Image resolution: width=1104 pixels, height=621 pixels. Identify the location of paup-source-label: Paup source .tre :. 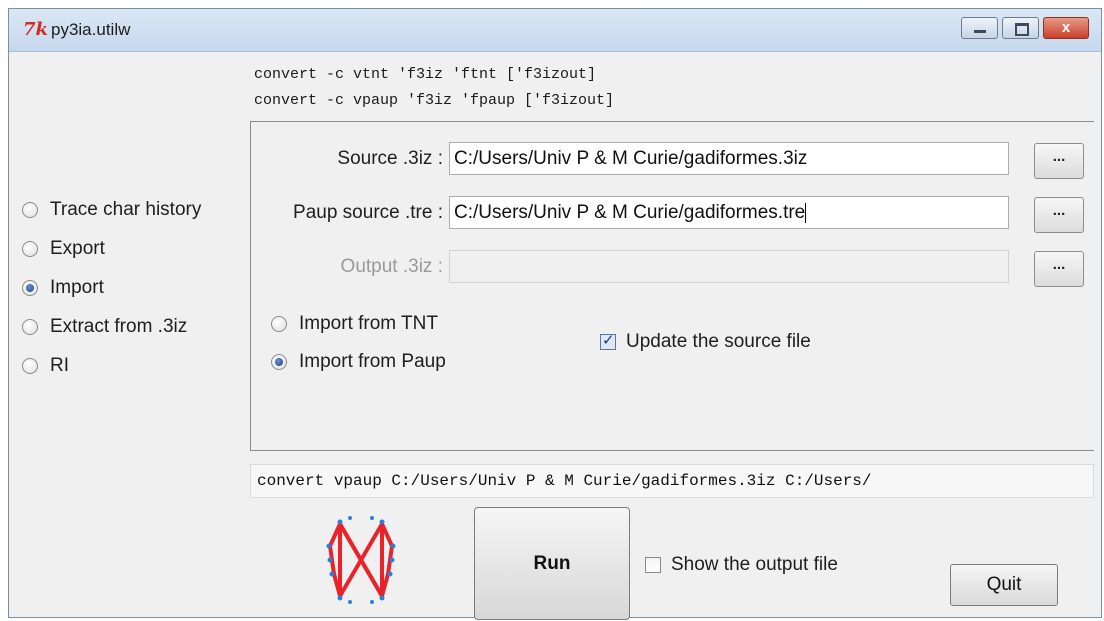
(368, 212).